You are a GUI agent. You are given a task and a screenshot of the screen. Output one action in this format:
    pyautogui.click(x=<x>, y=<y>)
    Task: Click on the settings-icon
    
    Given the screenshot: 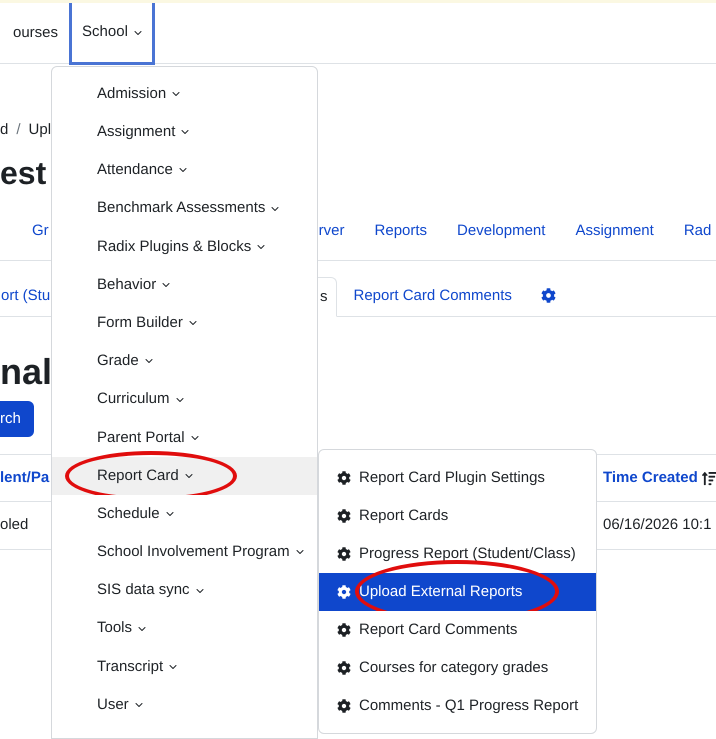 What is the action you would take?
    pyautogui.click(x=548, y=295)
    